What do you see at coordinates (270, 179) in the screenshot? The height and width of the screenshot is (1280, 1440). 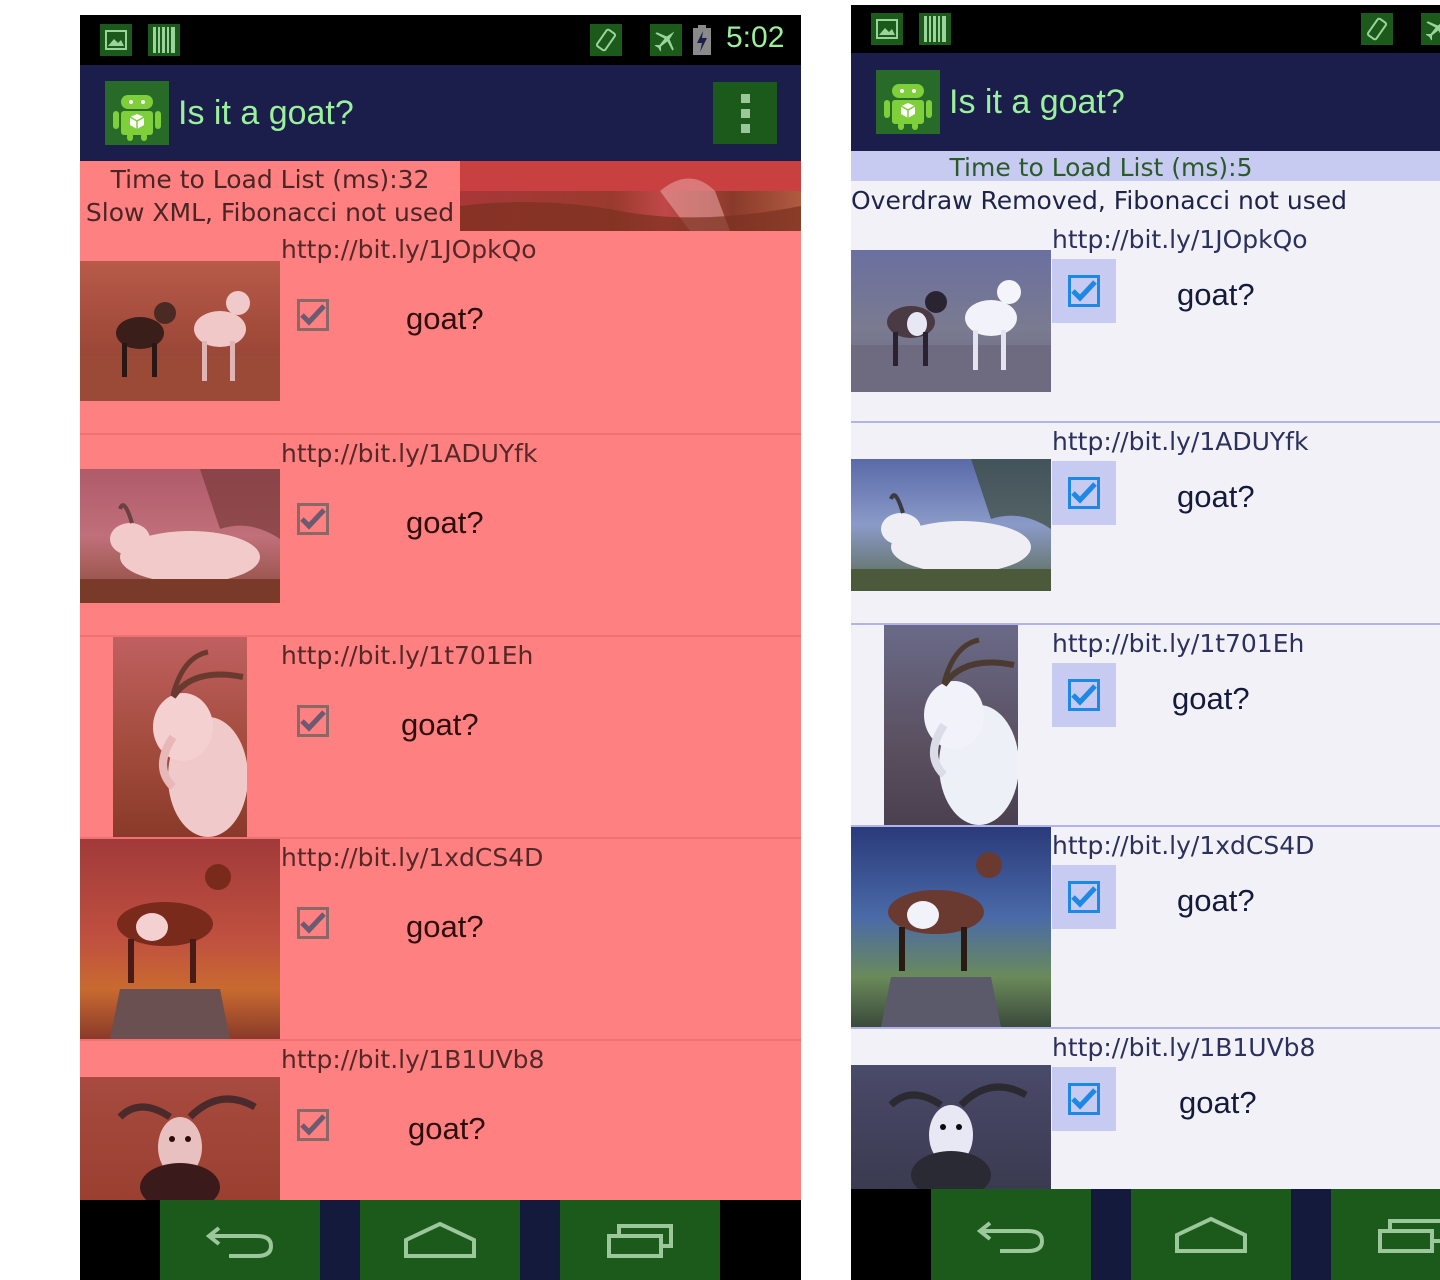 I see `load-time-label: Time to Load List (ms):32` at bounding box center [270, 179].